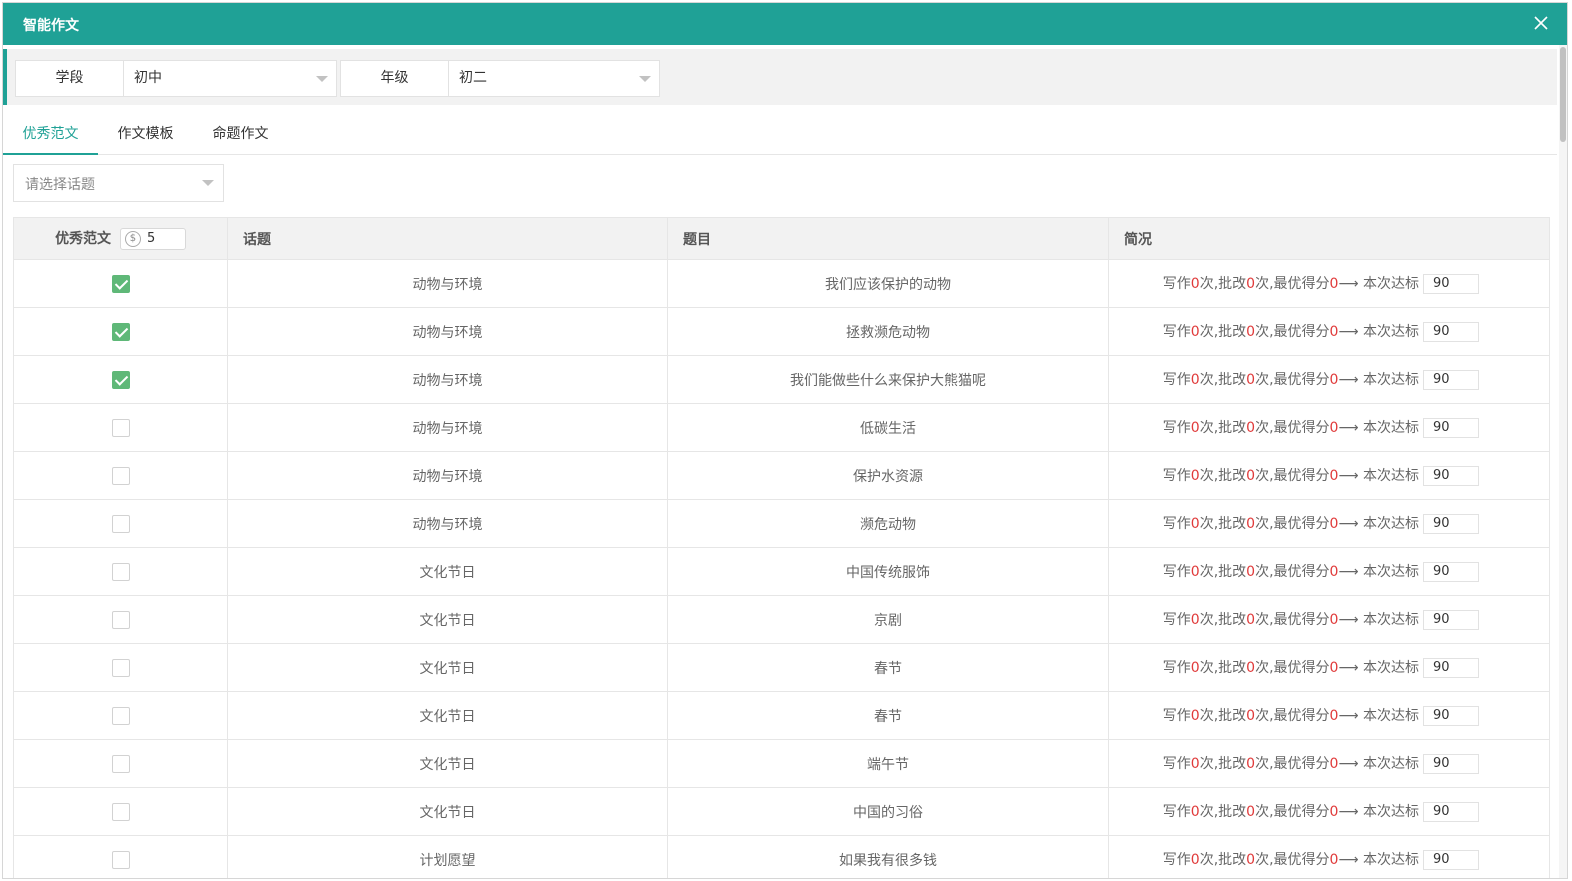  I want to click on tab-essay-templates: 作文模板, so click(145, 135).